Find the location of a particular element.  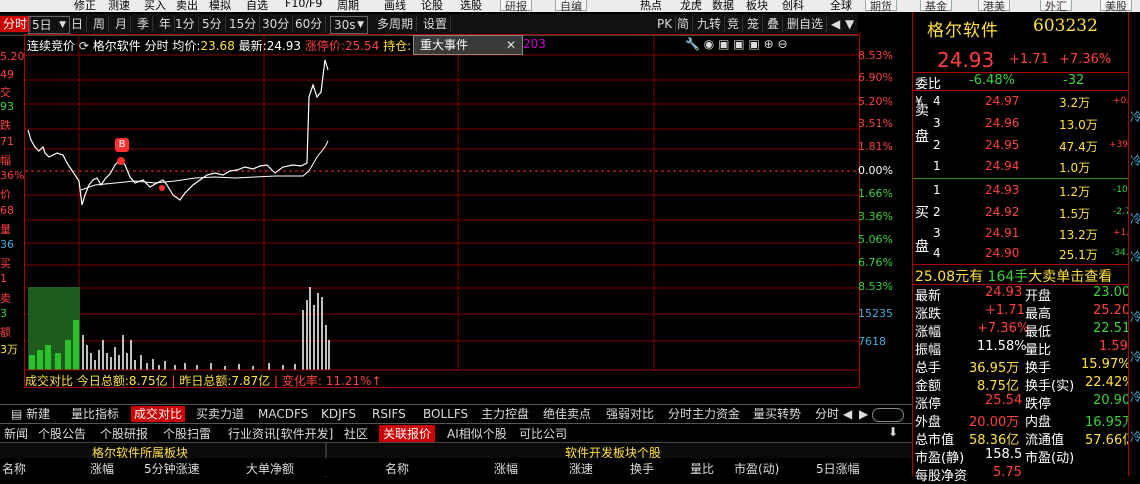

tab-info: 行业资讯[软件开发] is located at coordinates (280, 433).